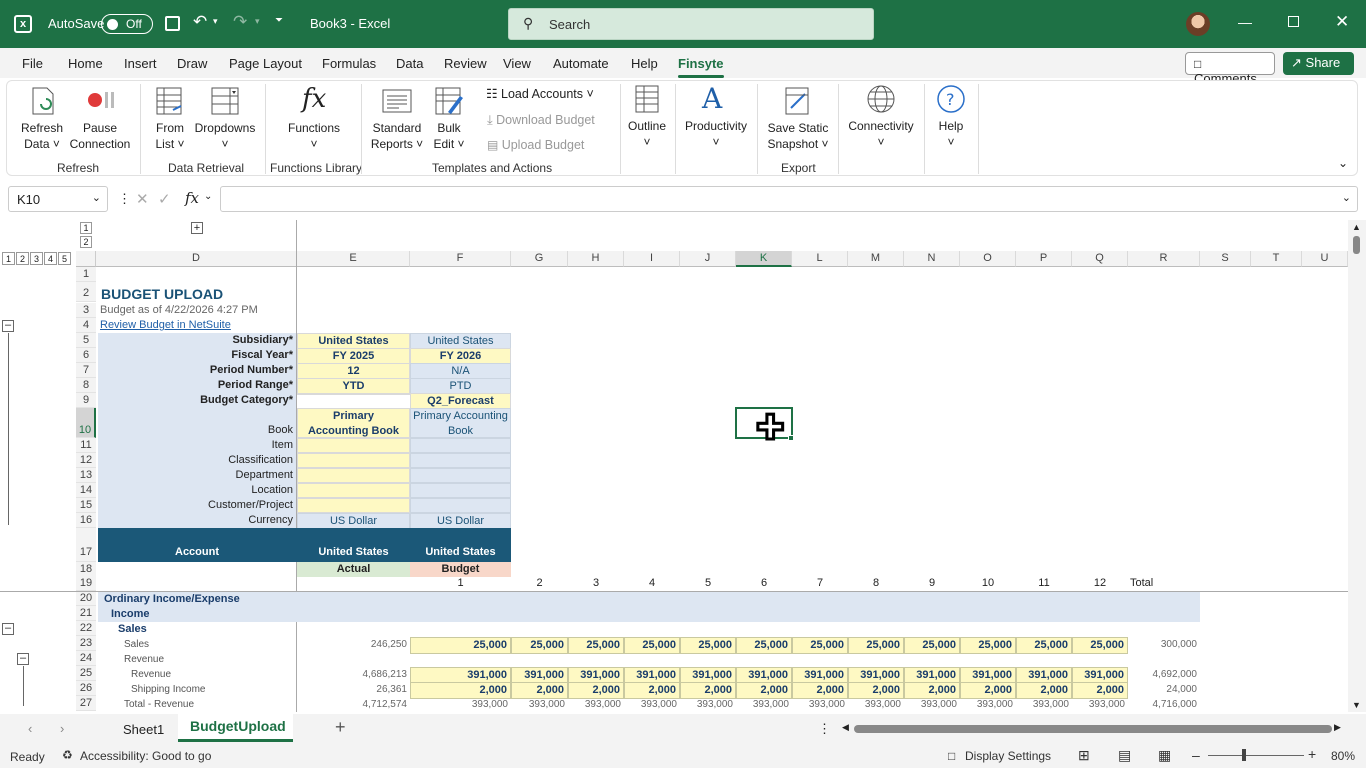 This screenshot has height=768, width=1366. I want to click on outline-row-level-2: 2, so click(22, 258).